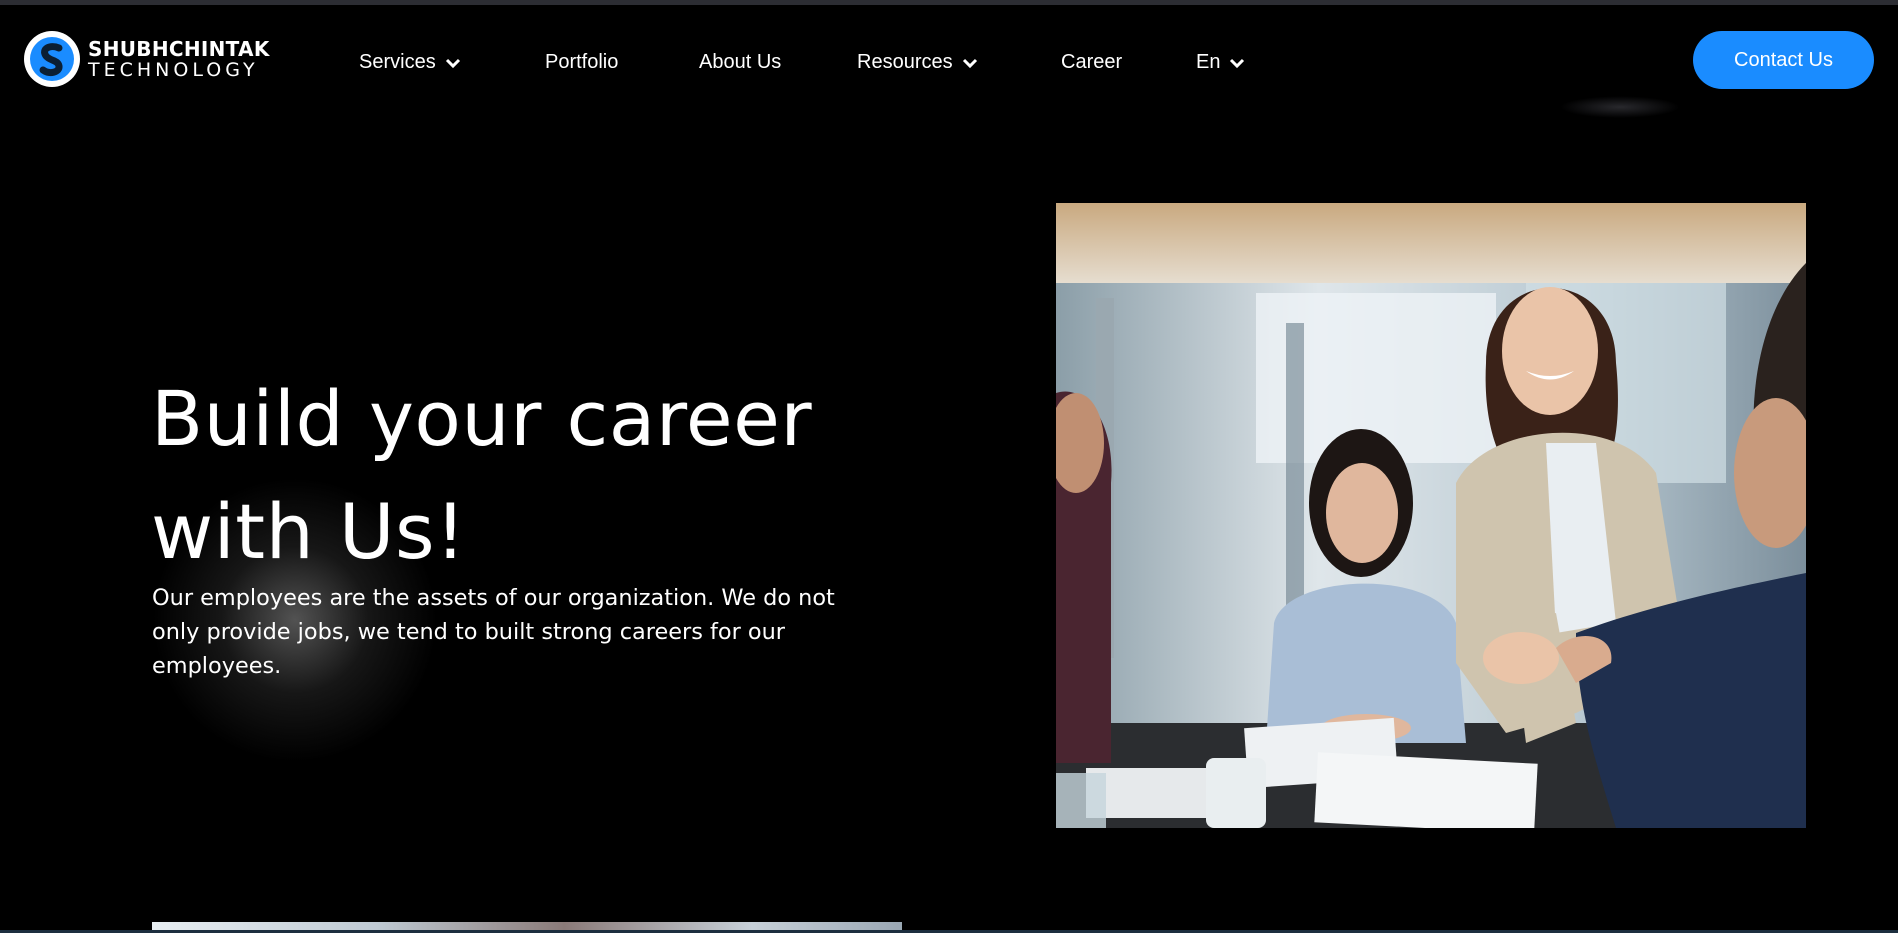 Image resolution: width=1898 pixels, height=933 pixels. I want to click on hero-title-line1: Build your career, so click(482, 418).